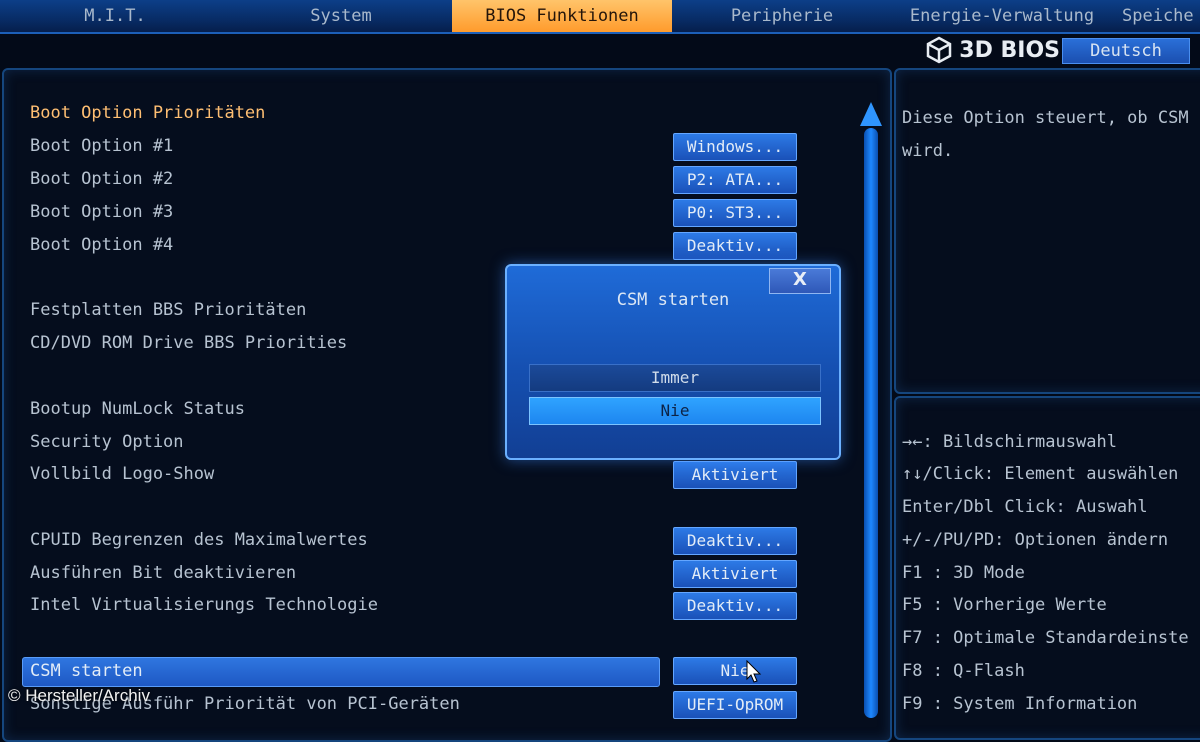  I want to click on boot-option-2-label: Boot Option #2, so click(101, 179).